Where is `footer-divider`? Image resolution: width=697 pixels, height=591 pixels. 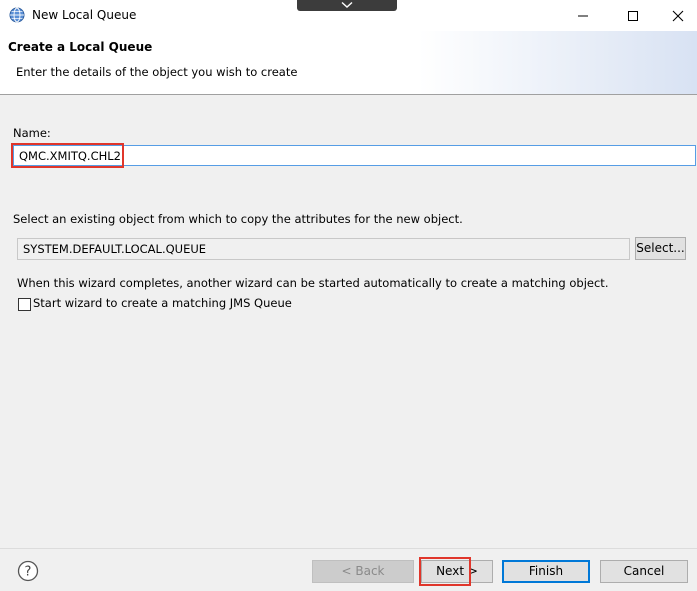 footer-divider is located at coordinates (348, 548).